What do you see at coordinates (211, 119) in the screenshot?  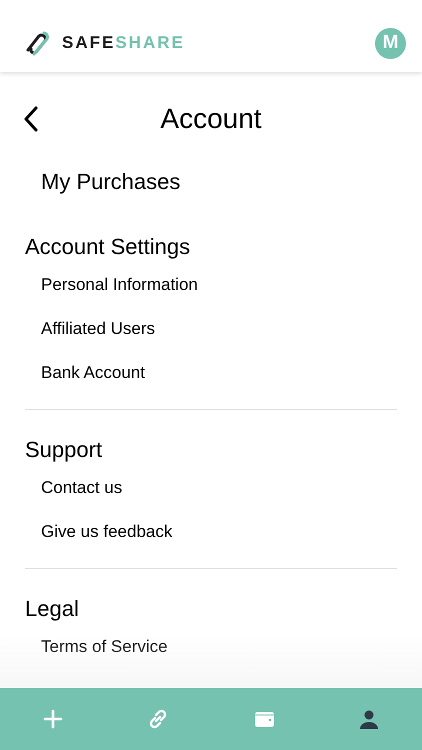 I see `page-title: Account` at bounding box center [211, 119].